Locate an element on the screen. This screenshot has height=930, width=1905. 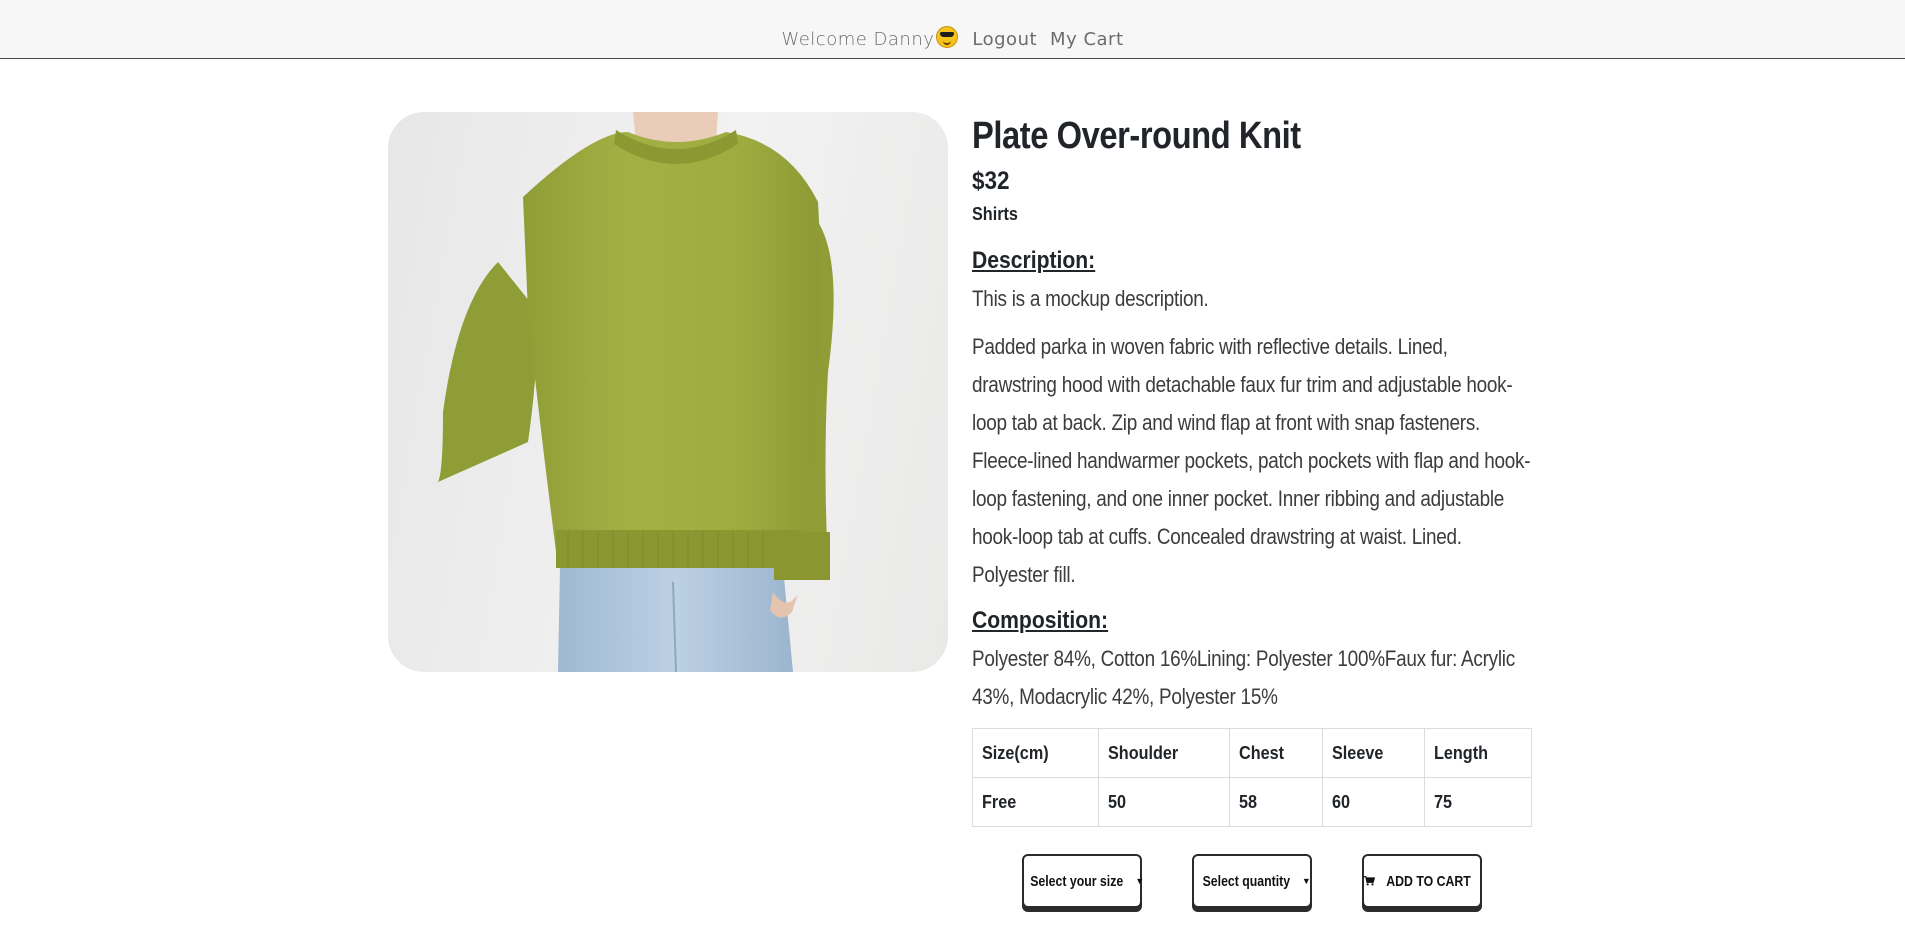
product-category: Shirts is located at coordinates (995, 214).